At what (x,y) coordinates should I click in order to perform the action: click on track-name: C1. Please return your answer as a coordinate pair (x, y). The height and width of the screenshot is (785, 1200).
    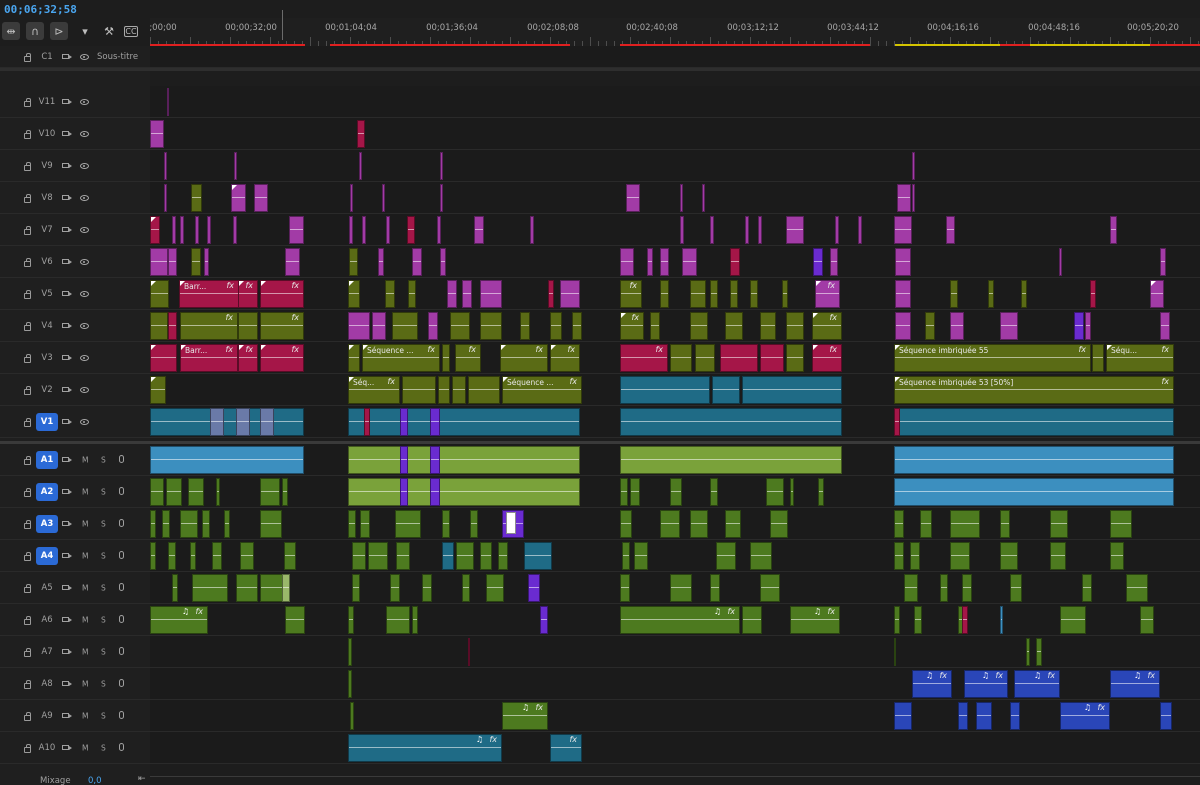
    Looking at the image, I should click on (47, 57).